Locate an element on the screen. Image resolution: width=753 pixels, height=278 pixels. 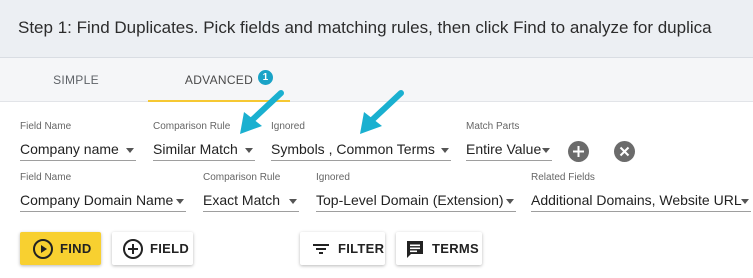
row1-field-name-select: Company name is located at coordinates (78, 150).